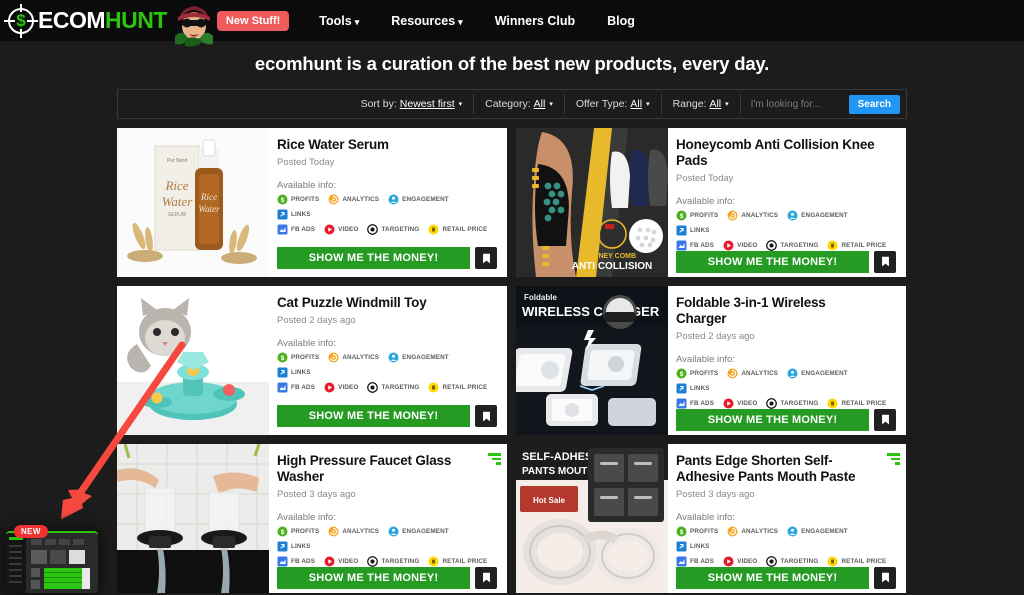  I want to click on new-dashboard-widget: NEW, so click(52, 559).